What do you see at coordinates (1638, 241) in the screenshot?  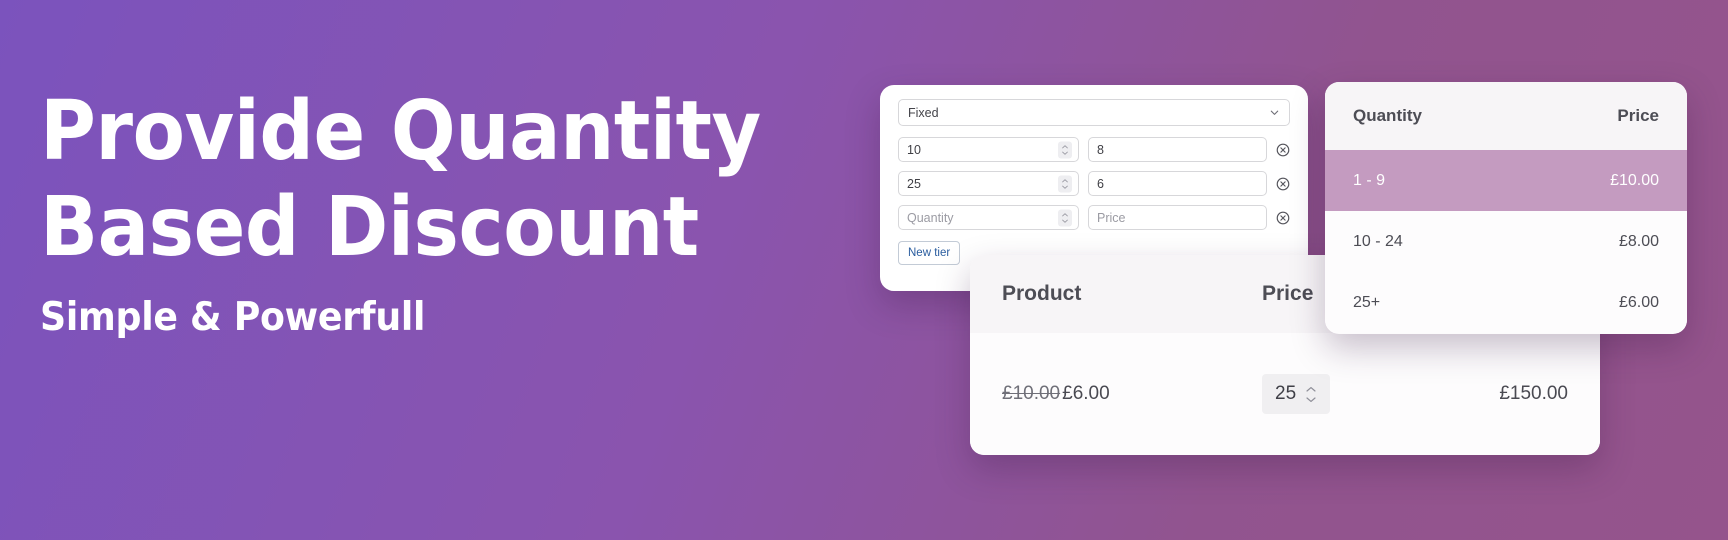 I see `pricing-row-price: £8.00` at bounding box center [1638, 241].